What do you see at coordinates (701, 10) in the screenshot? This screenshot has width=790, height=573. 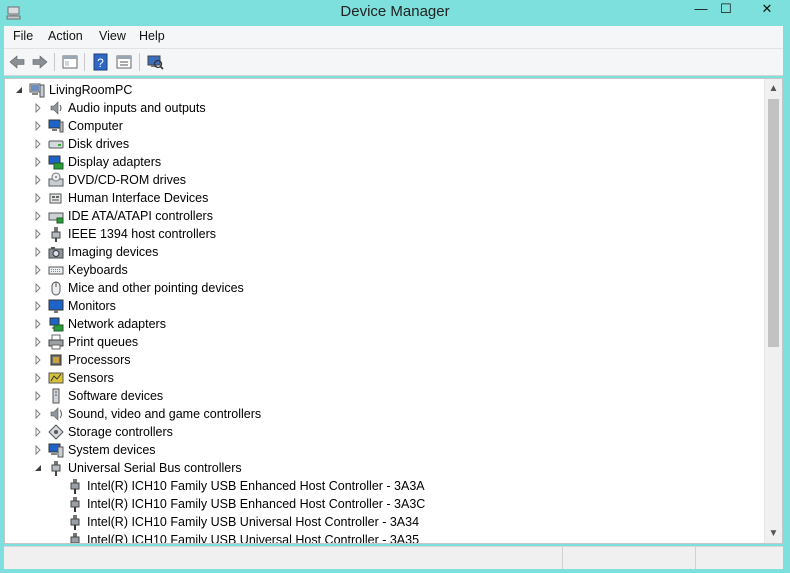 I see `minimize-button: —` at bounding box center [701, 10].